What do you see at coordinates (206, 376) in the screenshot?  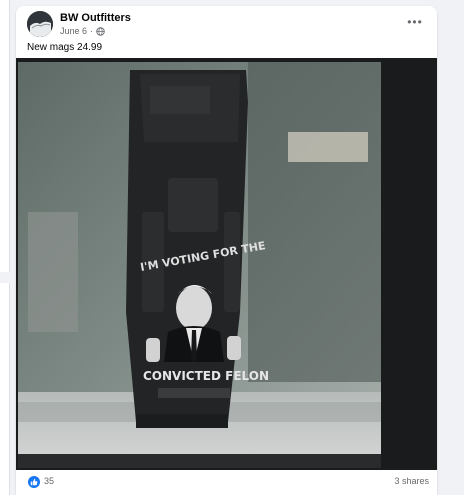 I see `magazine-text-bottom: CONVICTED FELON` at bounding box center [206, 376].